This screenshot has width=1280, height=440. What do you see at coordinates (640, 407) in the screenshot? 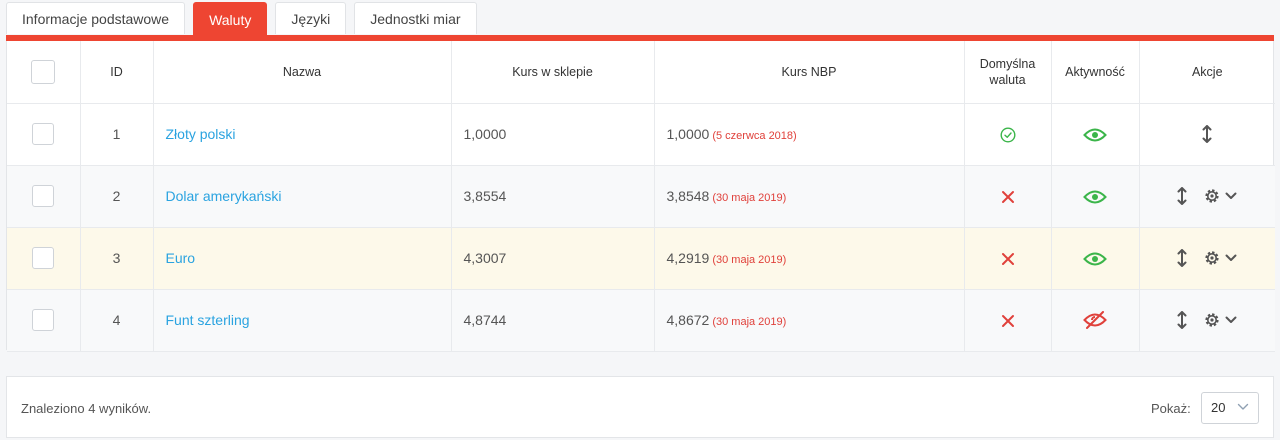
I see `table-footer: Znaleziono 4 wyników. Pokaż: 20` at bounding box center [640, 407].